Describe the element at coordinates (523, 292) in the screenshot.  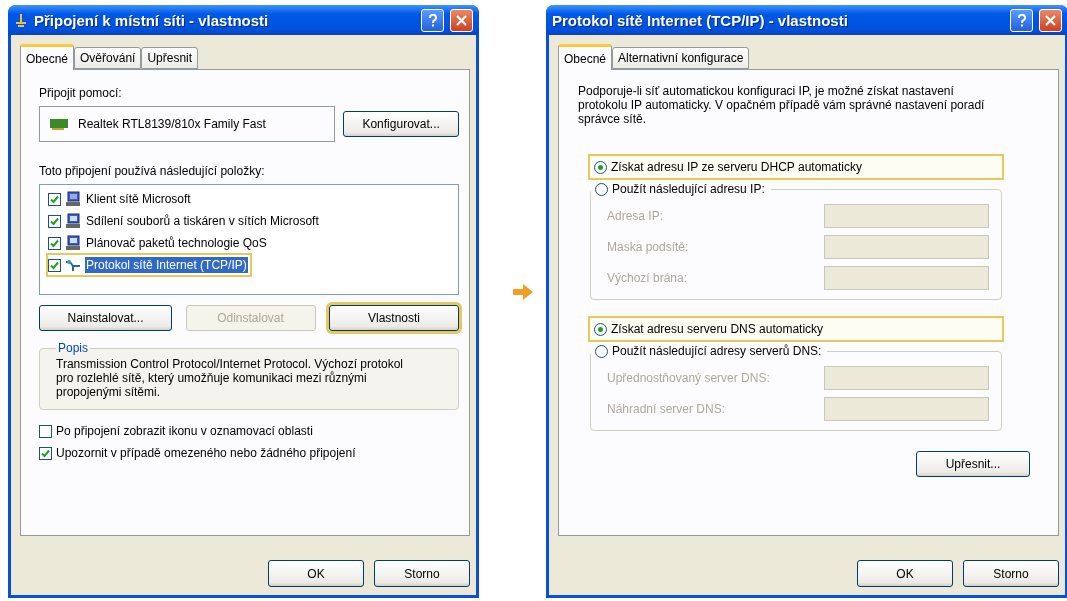
I see `arrow-right-icon` at that location.